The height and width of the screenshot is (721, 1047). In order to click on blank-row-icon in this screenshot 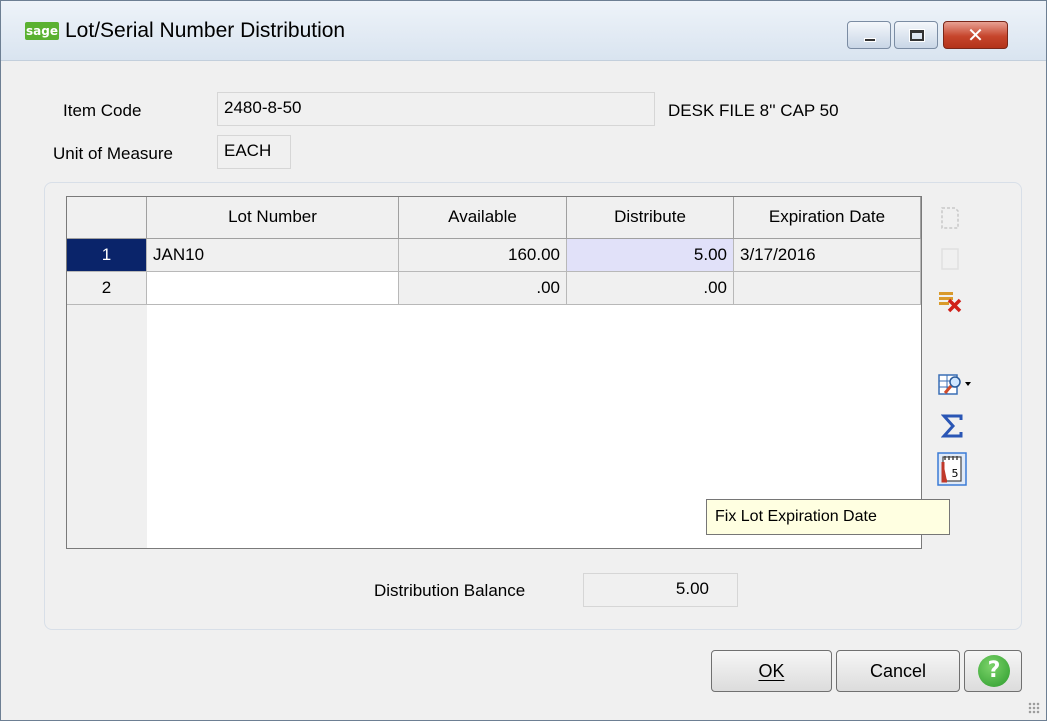, I will do `click(950, 258)`.